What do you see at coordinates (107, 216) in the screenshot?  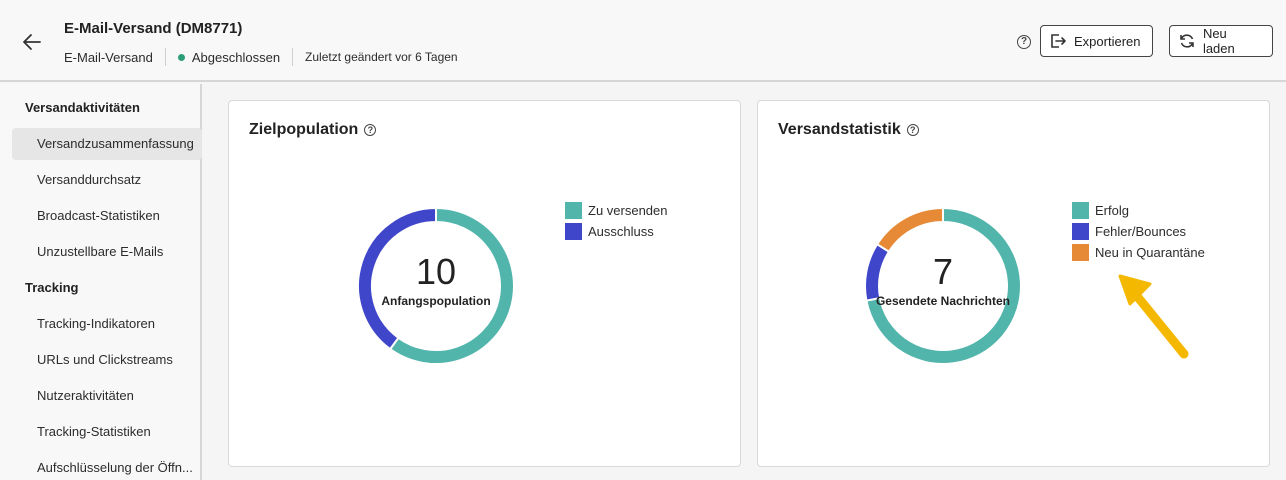 I see `sidebar-item-broadcast-stats: Broadcast-Statistiken` at bounding box center [107, 216].